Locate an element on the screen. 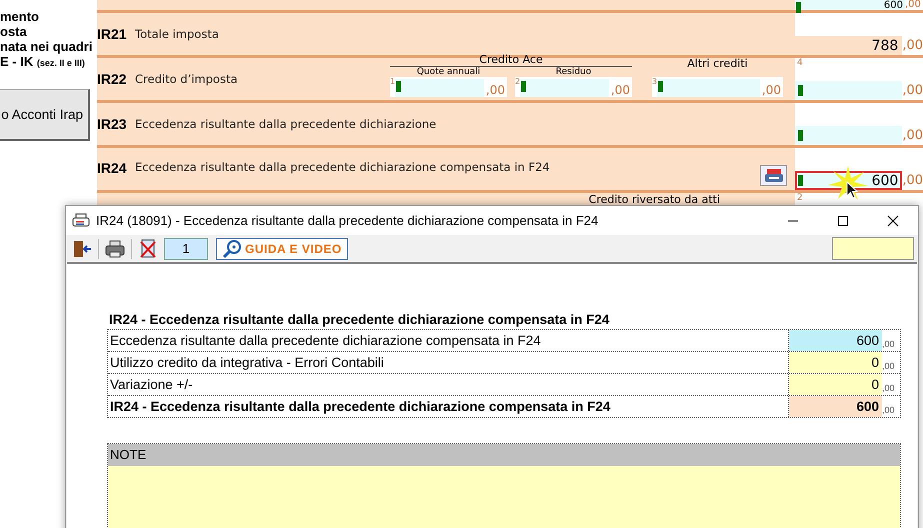 This screenshot has height=528, width=923. calculator-button is located at coordinates (773, 175).